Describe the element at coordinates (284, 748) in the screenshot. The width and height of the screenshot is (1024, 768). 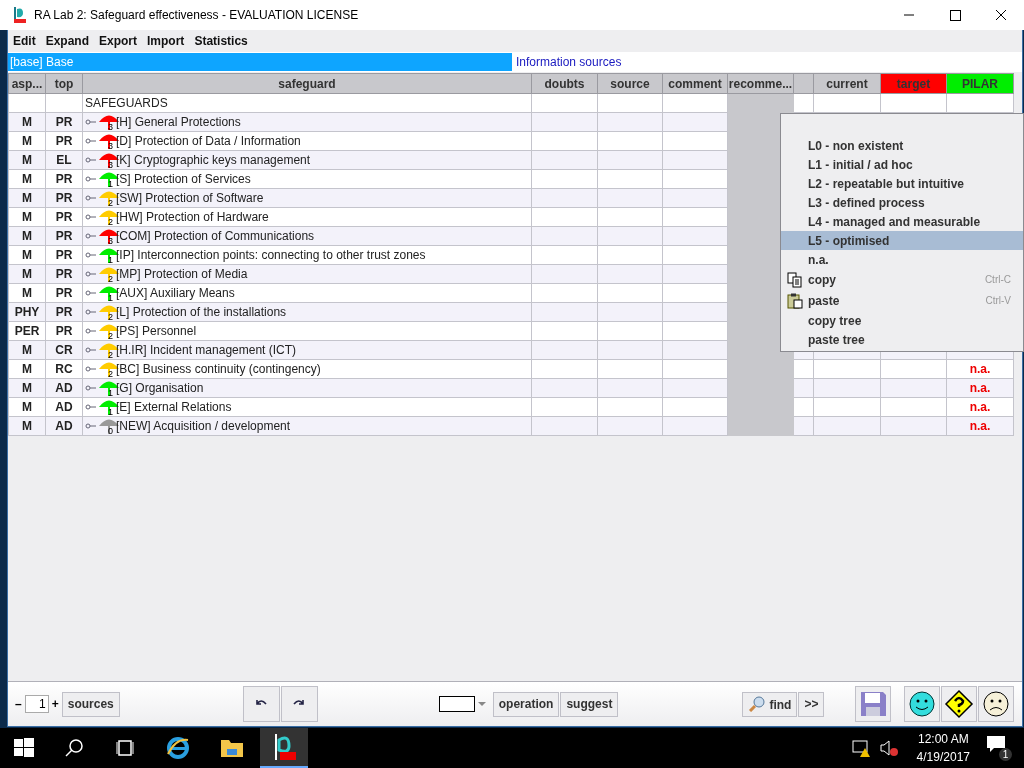
I see `taskbar-app-button` at that location.